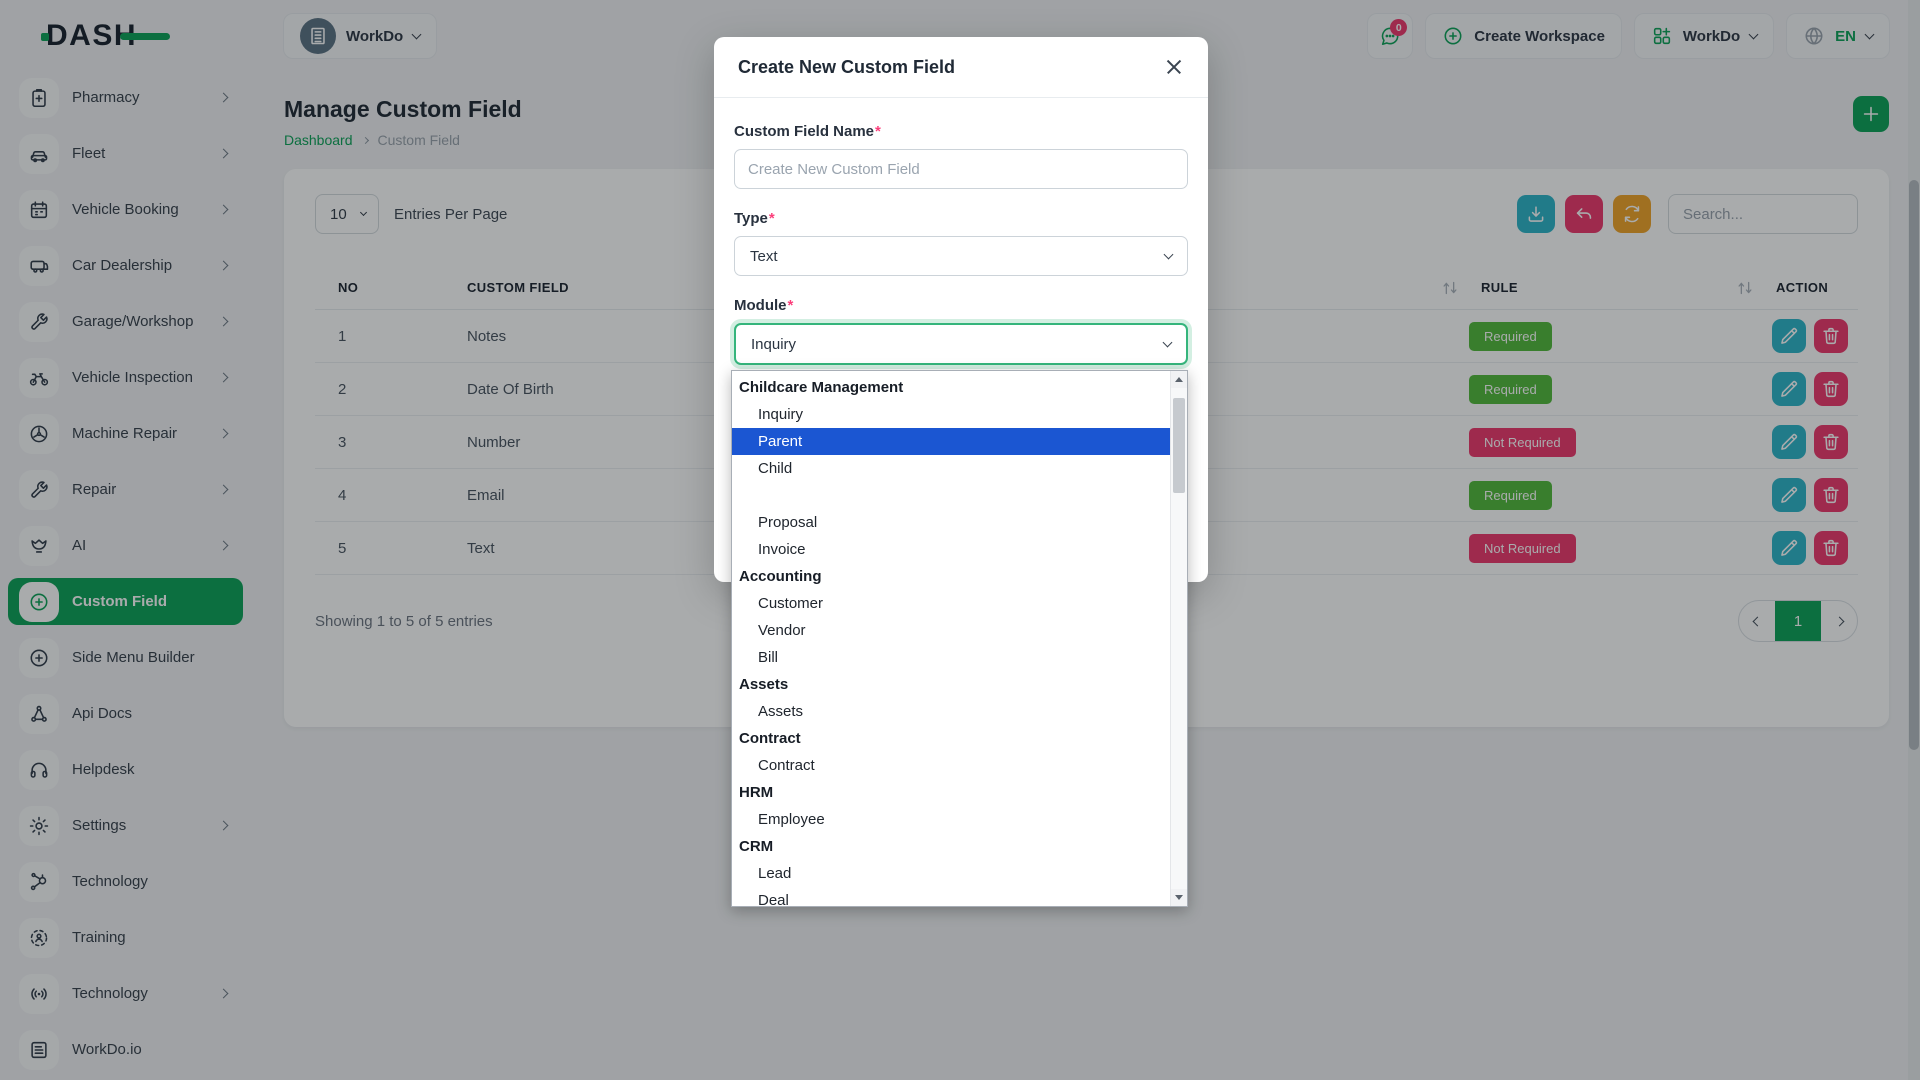 This screenshot has width=1920, height=1080. I want to click on dropdown-option: Lead, so click(951, 873).